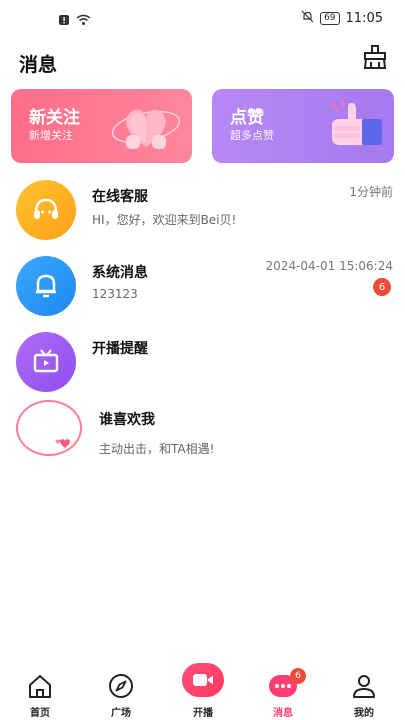  I want to click on tab-home-label: 首页, so click(40, 713).